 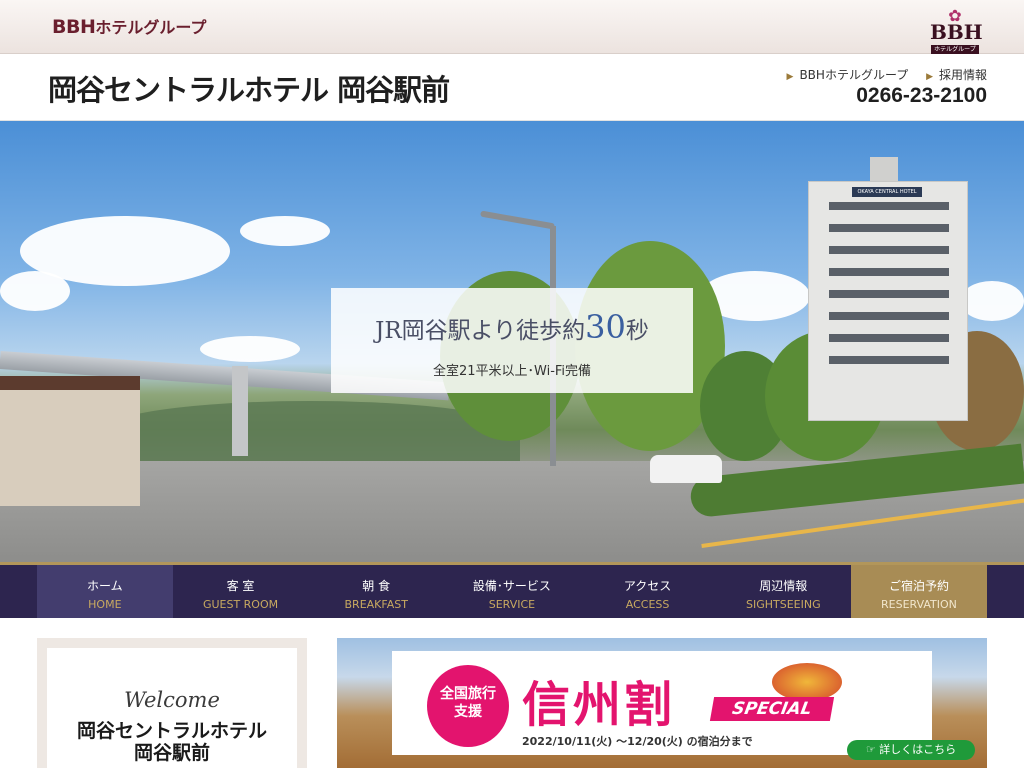 What do you see at coordinates (647, 586) in the screenshot?
I see `nav-label-jp: アクセス` at bounding box center [647, 586].